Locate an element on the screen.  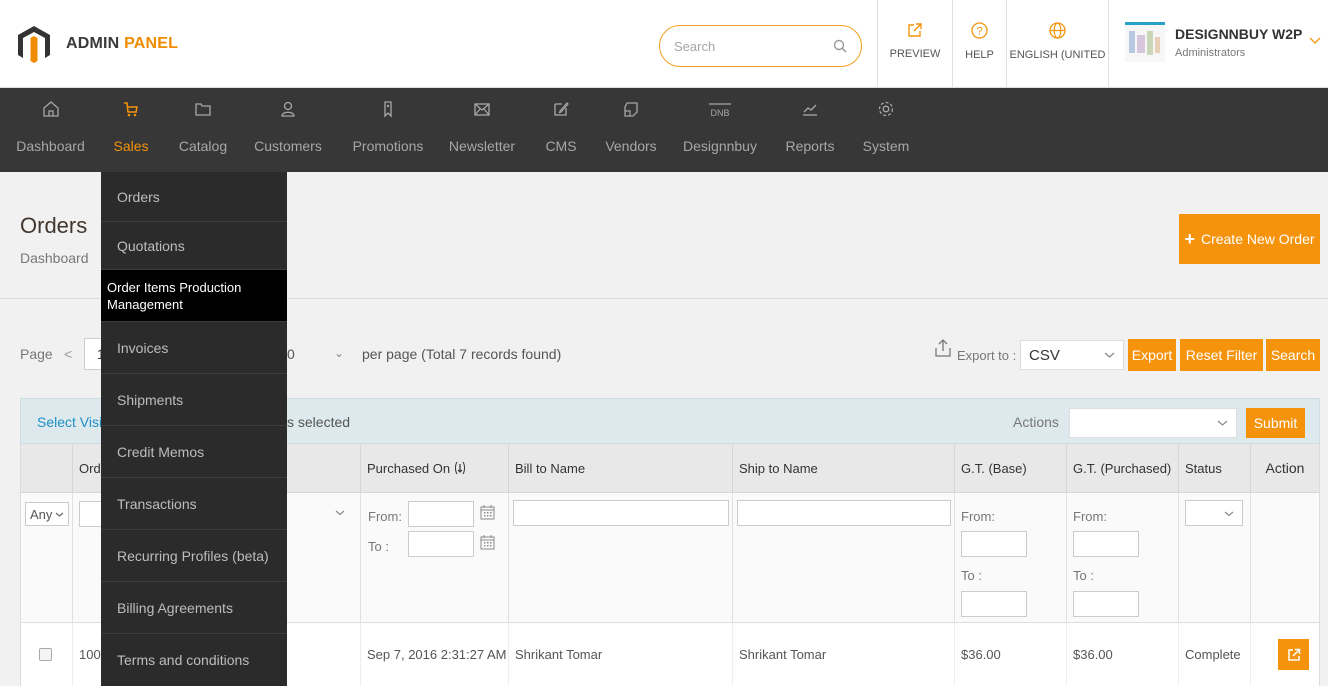
brand-text: ADMIN PANEL is located at coordinates (122, 44).